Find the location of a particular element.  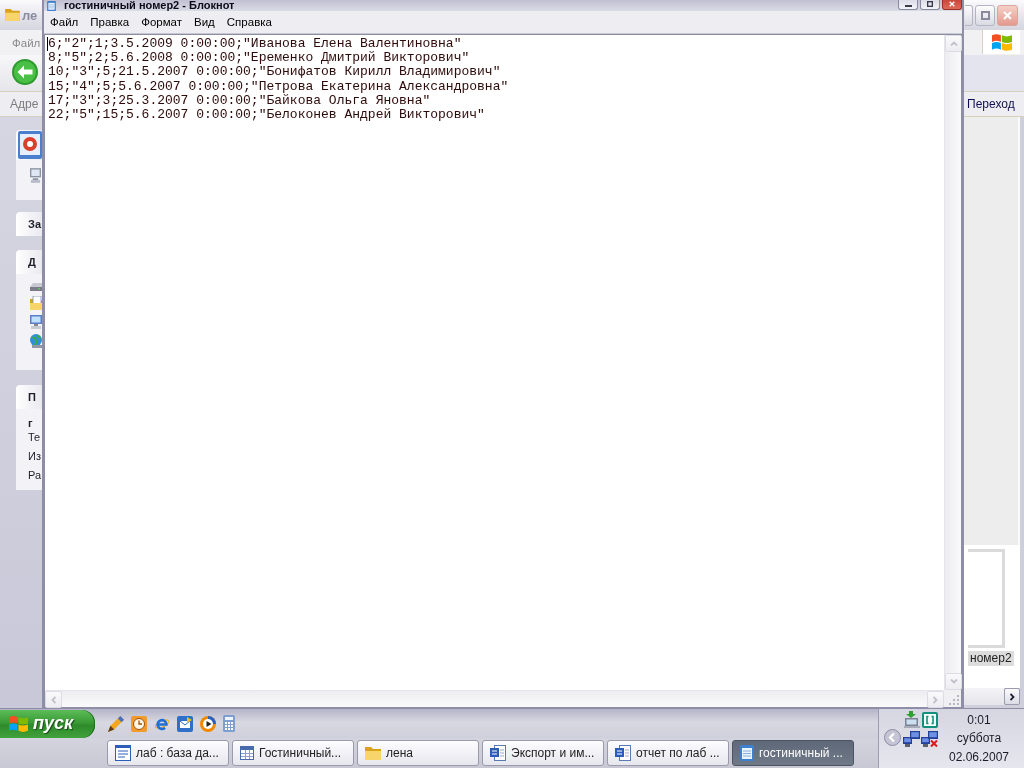

network-icon is located at coordinates (911, 738).